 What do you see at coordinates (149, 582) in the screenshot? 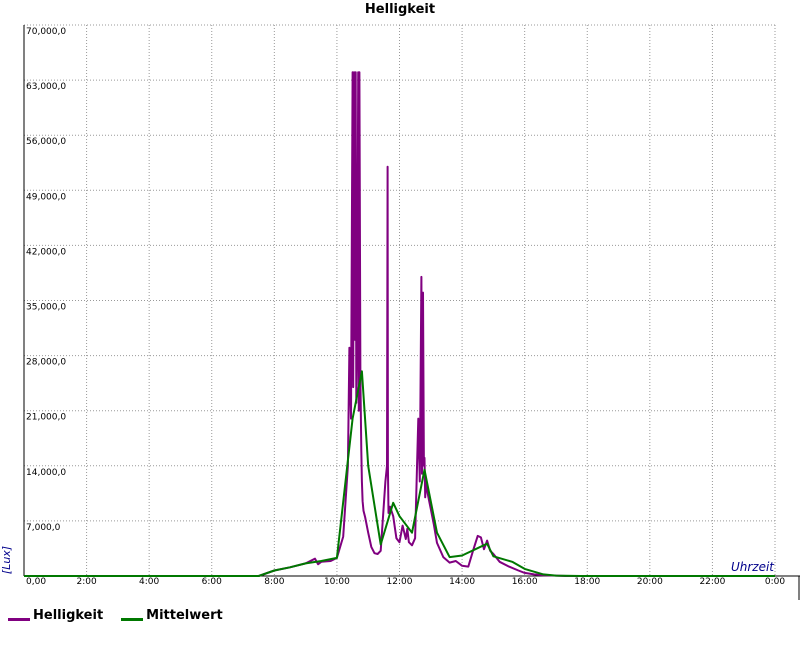
I see `x-tick-label: 4:00` at bounding box center [149, 582].